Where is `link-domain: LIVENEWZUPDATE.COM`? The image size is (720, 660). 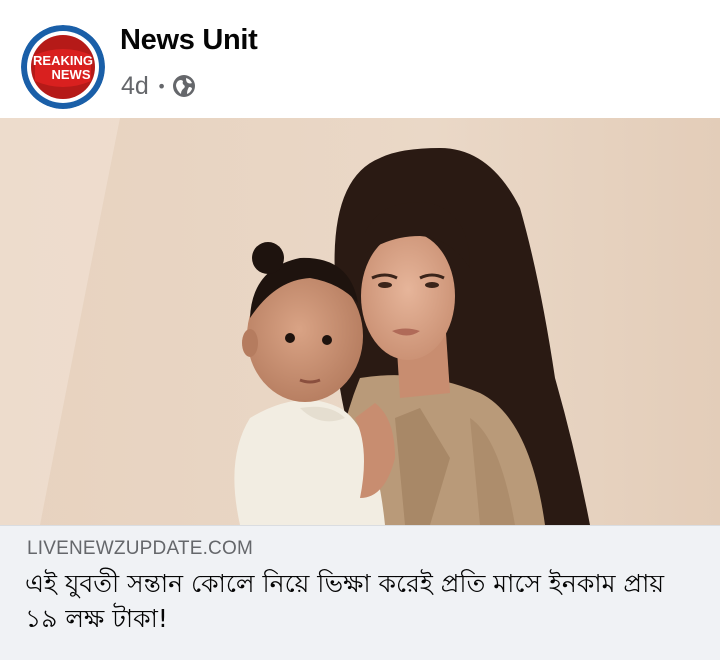
link-domain: LIVENEWZUPDATE.COM is located at coordinates (140, 548).